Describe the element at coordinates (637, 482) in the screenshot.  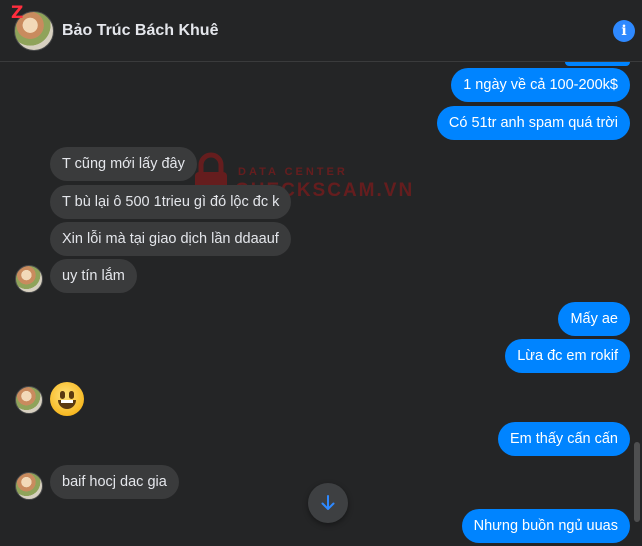
I see `scrollbar-thumb` at that location.